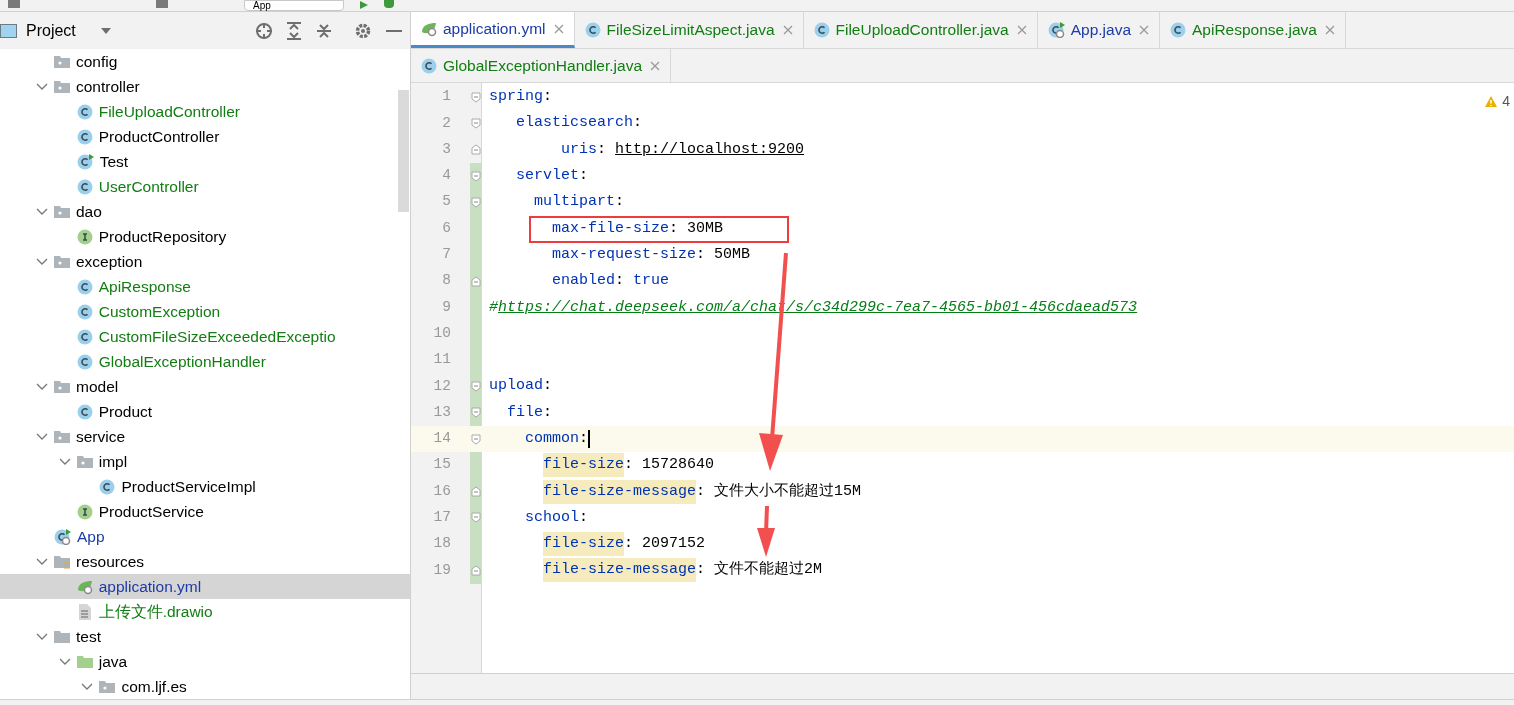 Image resolution: width=1514 pixels, height=705 pixels. What do you see at coordinates (363, 30) in the screenshot?
I see `settings-icon` at bounding box center [363, 30].